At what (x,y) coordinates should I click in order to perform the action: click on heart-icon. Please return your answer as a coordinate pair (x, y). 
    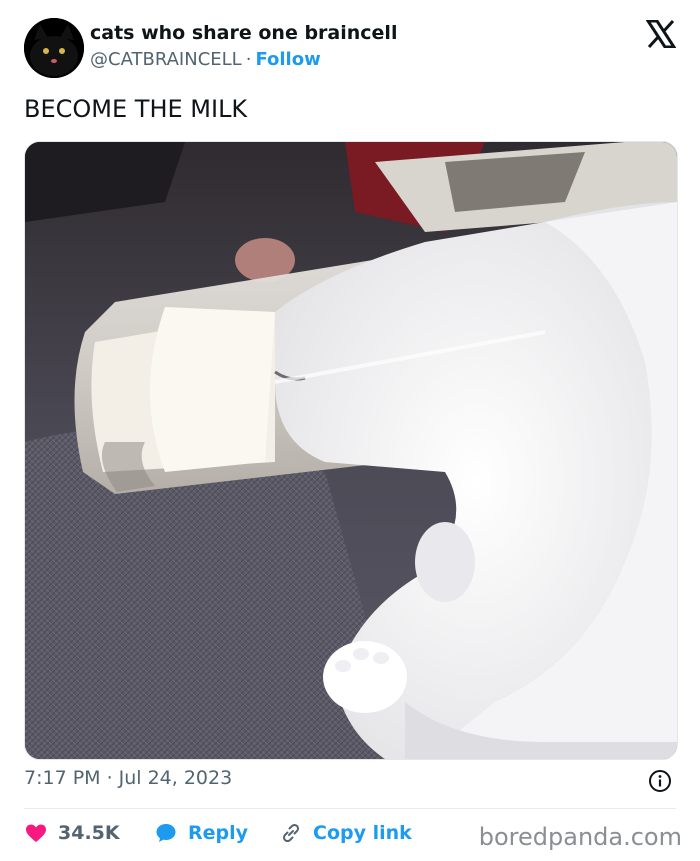
    Looking at the image, I should click on (36, 833).